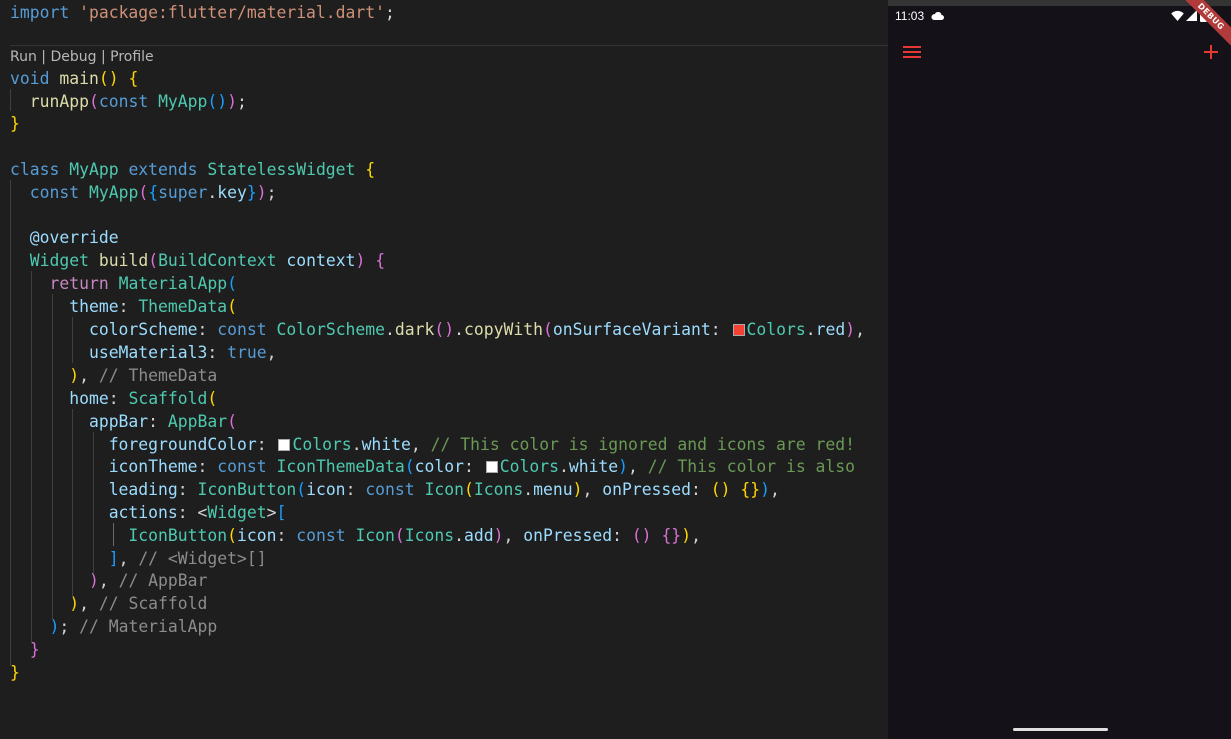 Image resolution: width=1231 pixels, height=739 pixels. Describe the element at coordinates (113, 558) in the screenshot. I see `code-token: ]` at that location.